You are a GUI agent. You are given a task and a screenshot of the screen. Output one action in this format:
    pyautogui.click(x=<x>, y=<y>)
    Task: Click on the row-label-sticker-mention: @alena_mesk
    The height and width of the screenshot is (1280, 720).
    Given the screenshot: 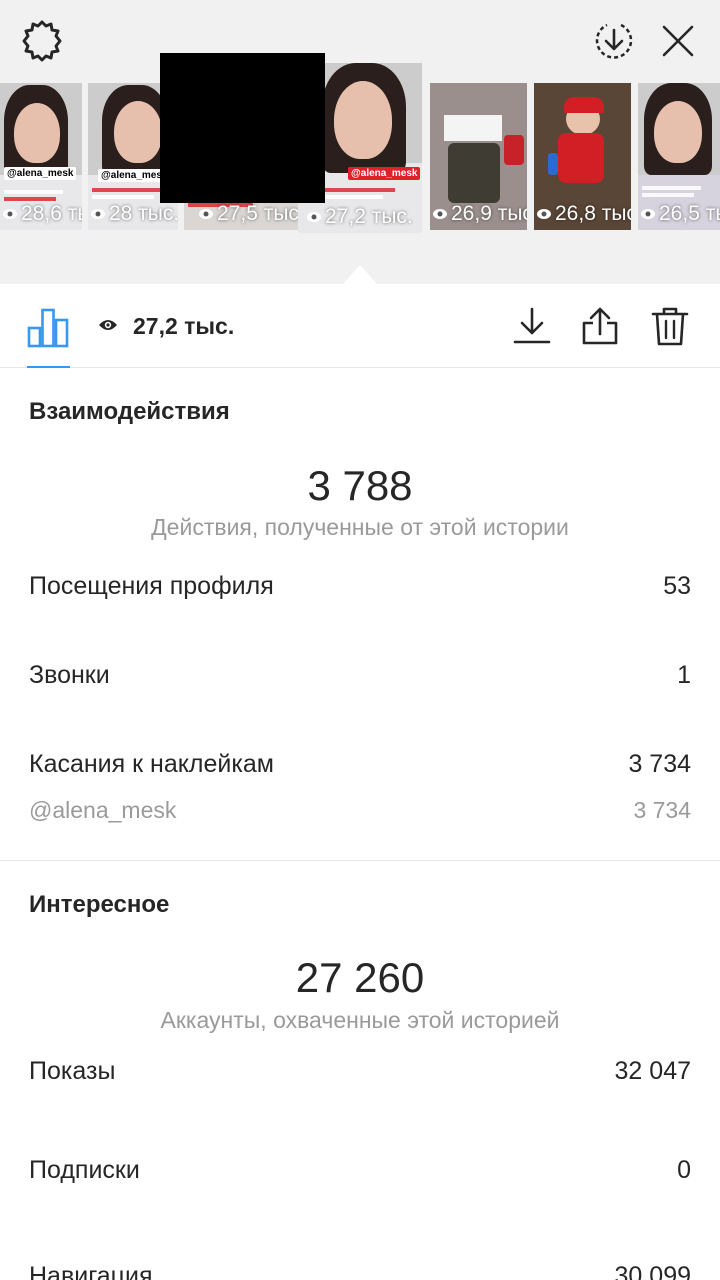 What is the action you would take?
    pyautogui.click(x=103, y=810)
    